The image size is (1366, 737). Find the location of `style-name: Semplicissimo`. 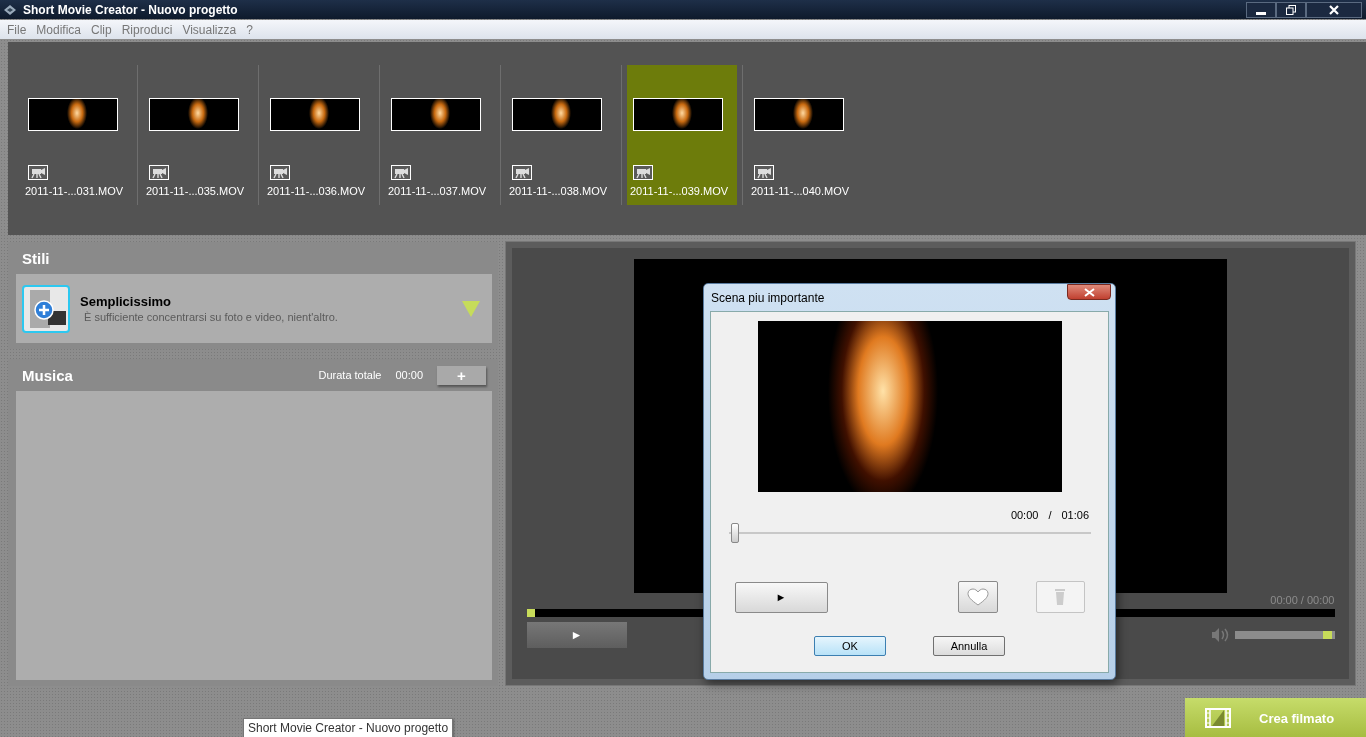

style-name: Semplicissimo is located at coordinates (126, 301).